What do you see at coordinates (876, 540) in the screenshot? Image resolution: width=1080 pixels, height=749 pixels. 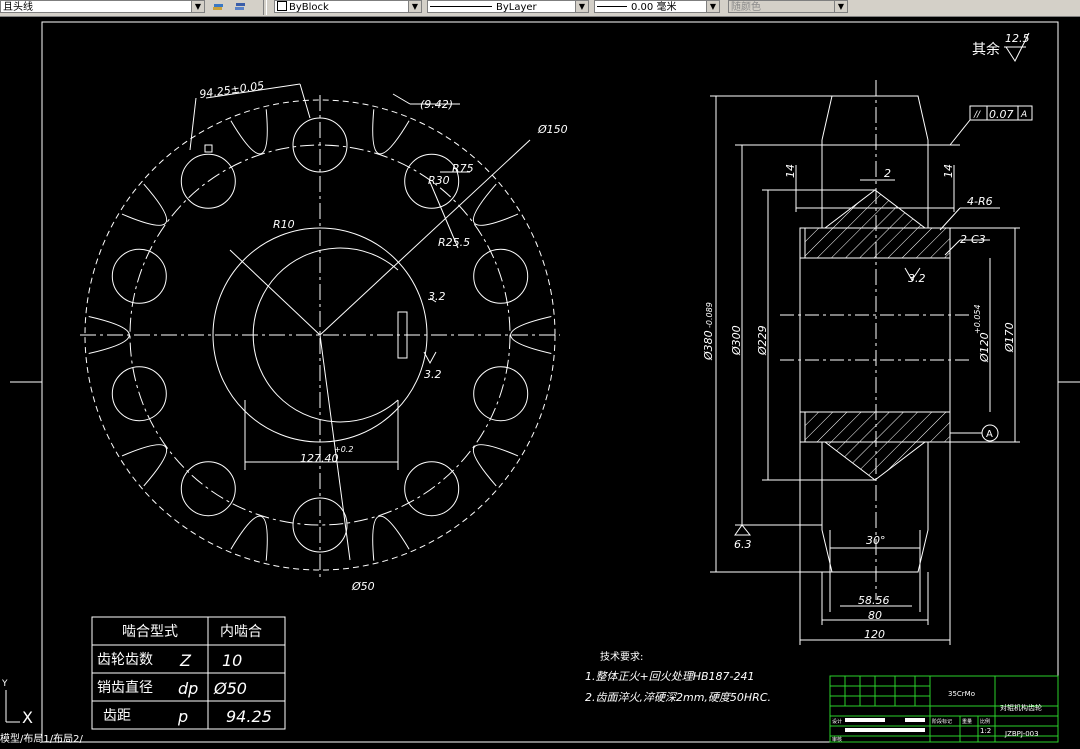 I see `dim-30deg: 30°` at bounding box center [876, 540].